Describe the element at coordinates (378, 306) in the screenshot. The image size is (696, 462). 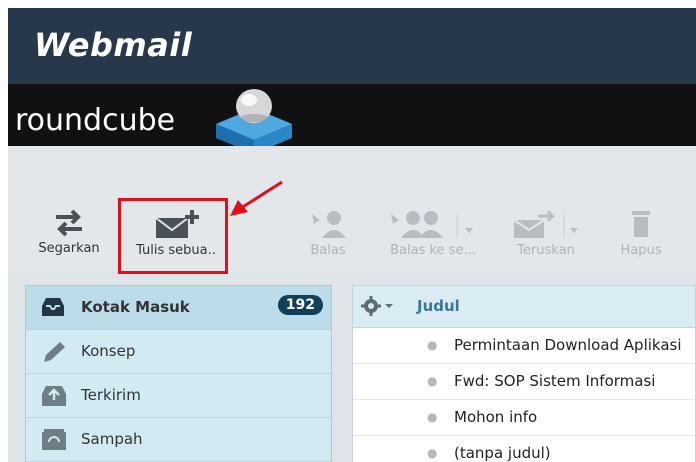
I see `gear-icon` at that location.